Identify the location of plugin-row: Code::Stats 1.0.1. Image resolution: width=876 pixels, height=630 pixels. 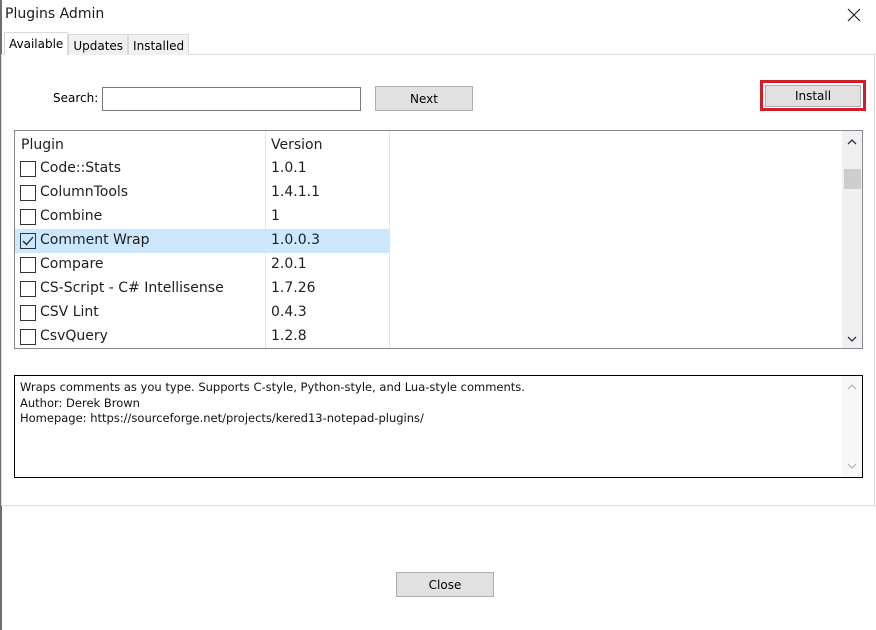
(202, 169).